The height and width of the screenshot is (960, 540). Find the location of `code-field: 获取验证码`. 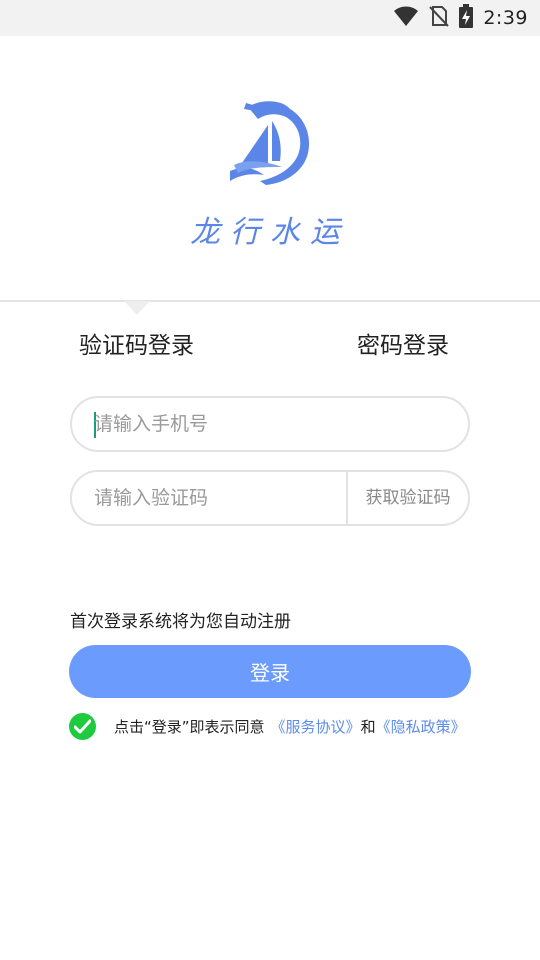

code-field: 获取验证码 is located at coordinates (270, 498).